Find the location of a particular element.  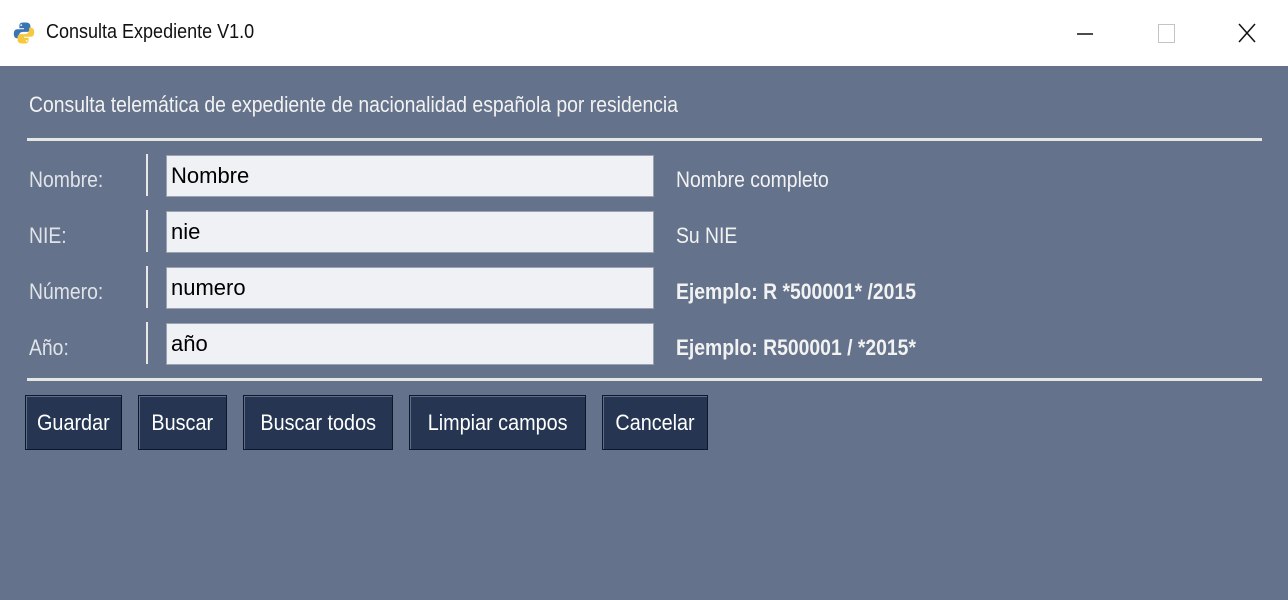

nie-hint: Su NIE is located at coordinates (707, 235).